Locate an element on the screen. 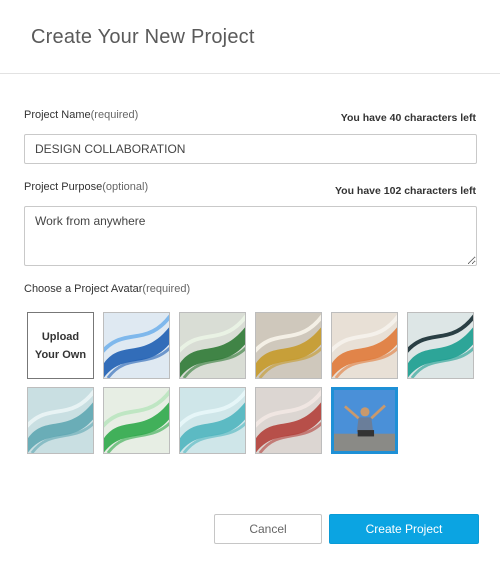 This screenshot has height=561, width=500. project-purpose-optional: (optional) is located at coordinates (125, 187).